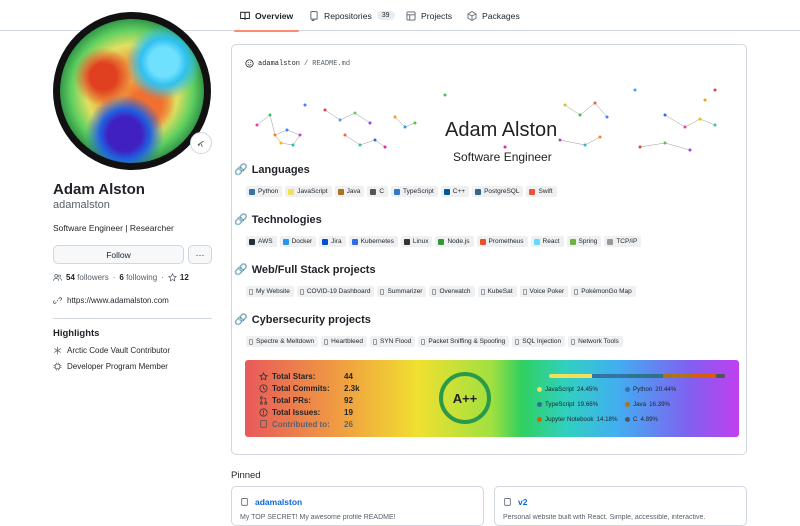  What do you see at coordinates (353, 191) in the screenshot?
I see `badge-label: Java` at bounding box center [353, 191].